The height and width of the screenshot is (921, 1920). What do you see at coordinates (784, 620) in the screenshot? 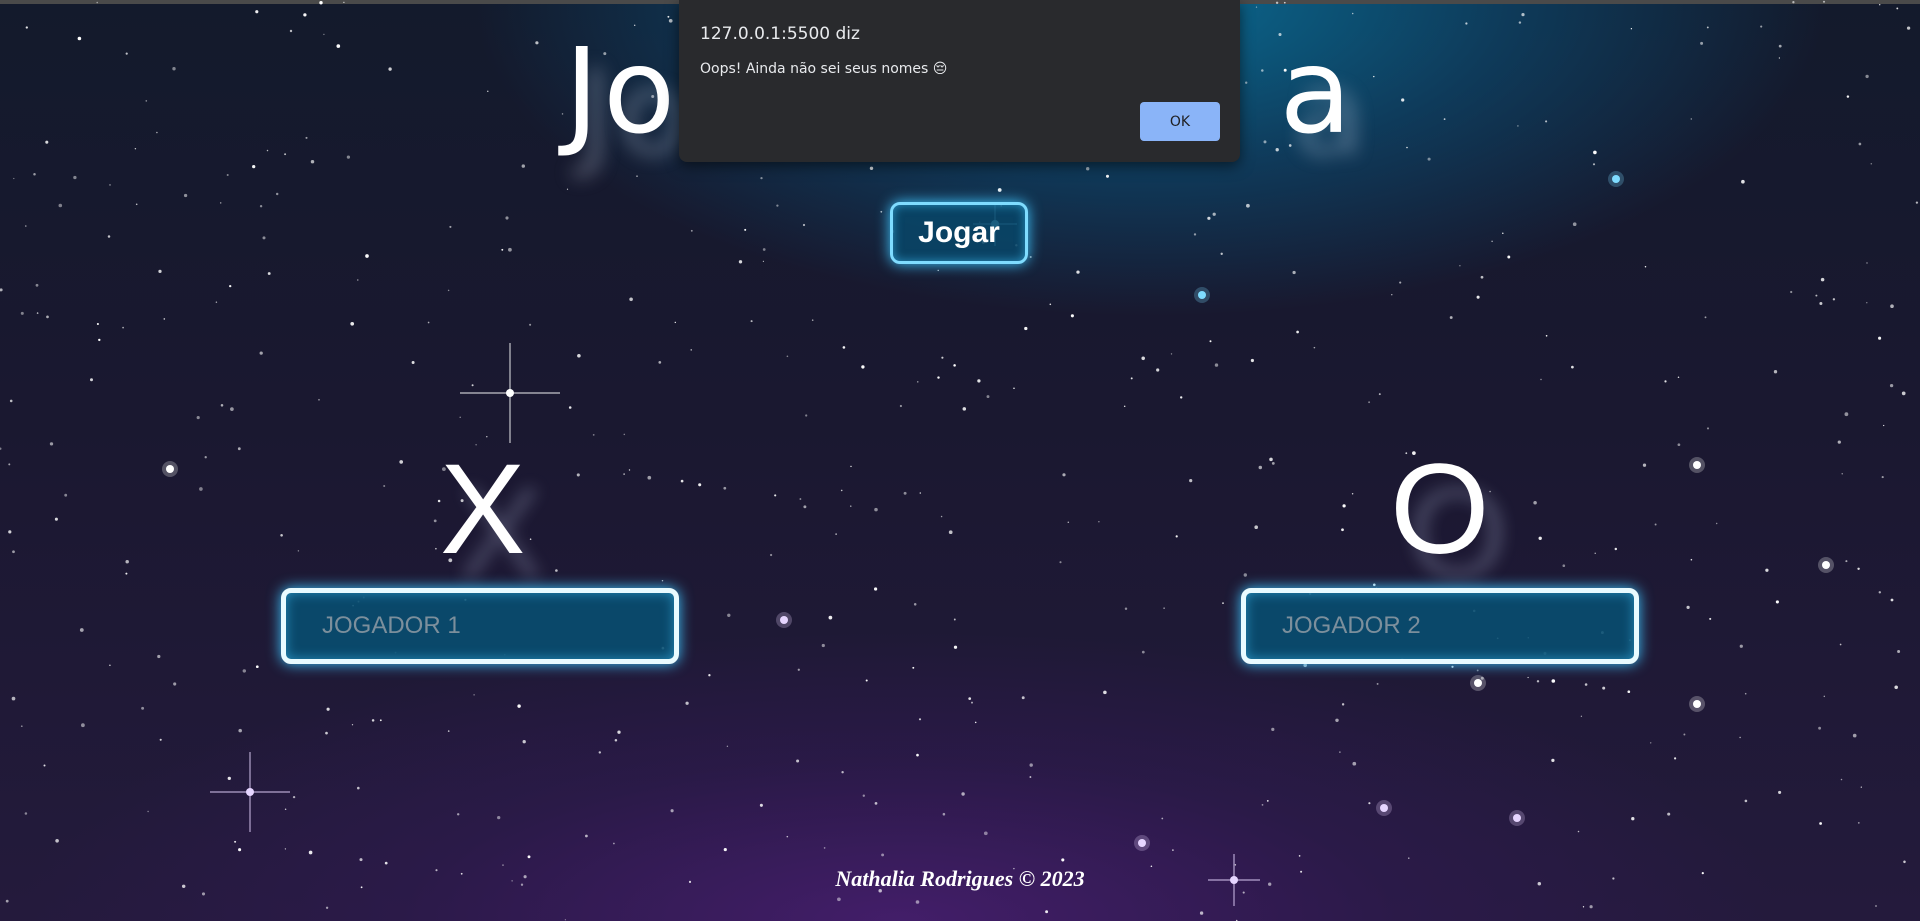
I see `star-bright` at bounding box center [784, 620].